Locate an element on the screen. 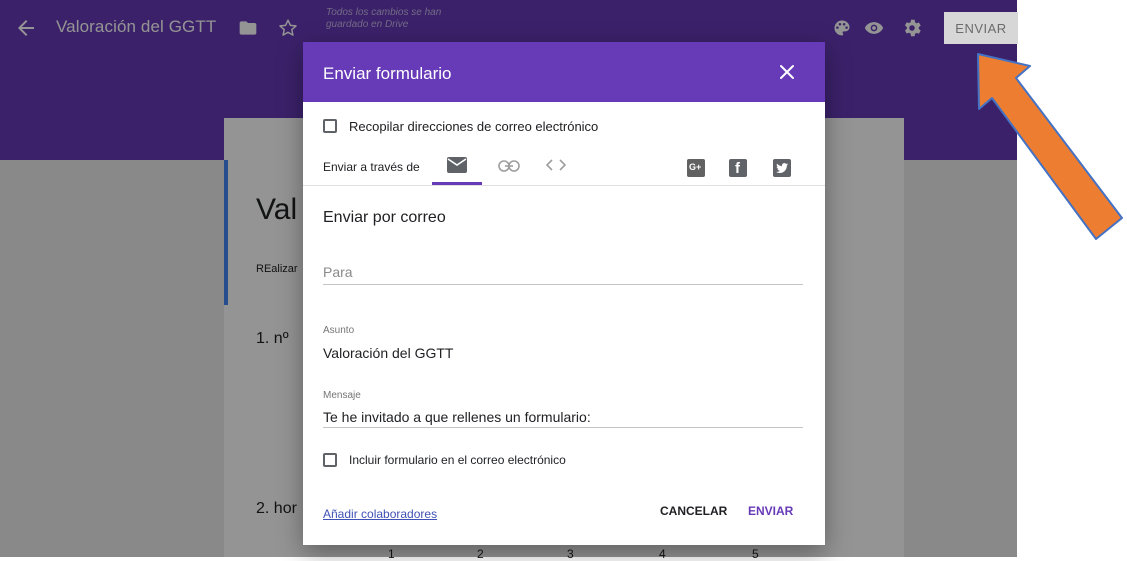 This screenshot has width=1127, height=561. send-button: ENVIAR is located at coordinates (770, 511).